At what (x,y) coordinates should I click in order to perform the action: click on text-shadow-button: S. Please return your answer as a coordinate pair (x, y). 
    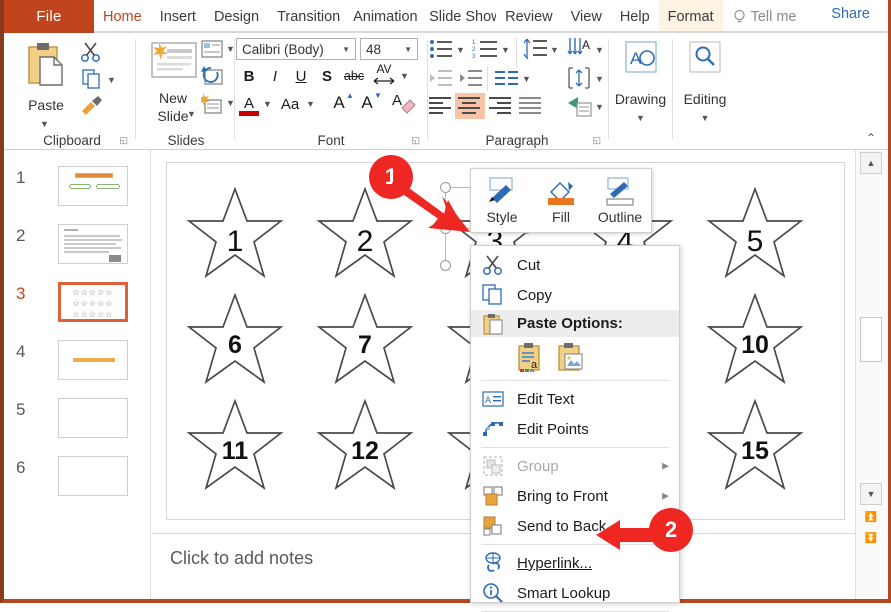
    Looking at the image, I should click on (327, 76).